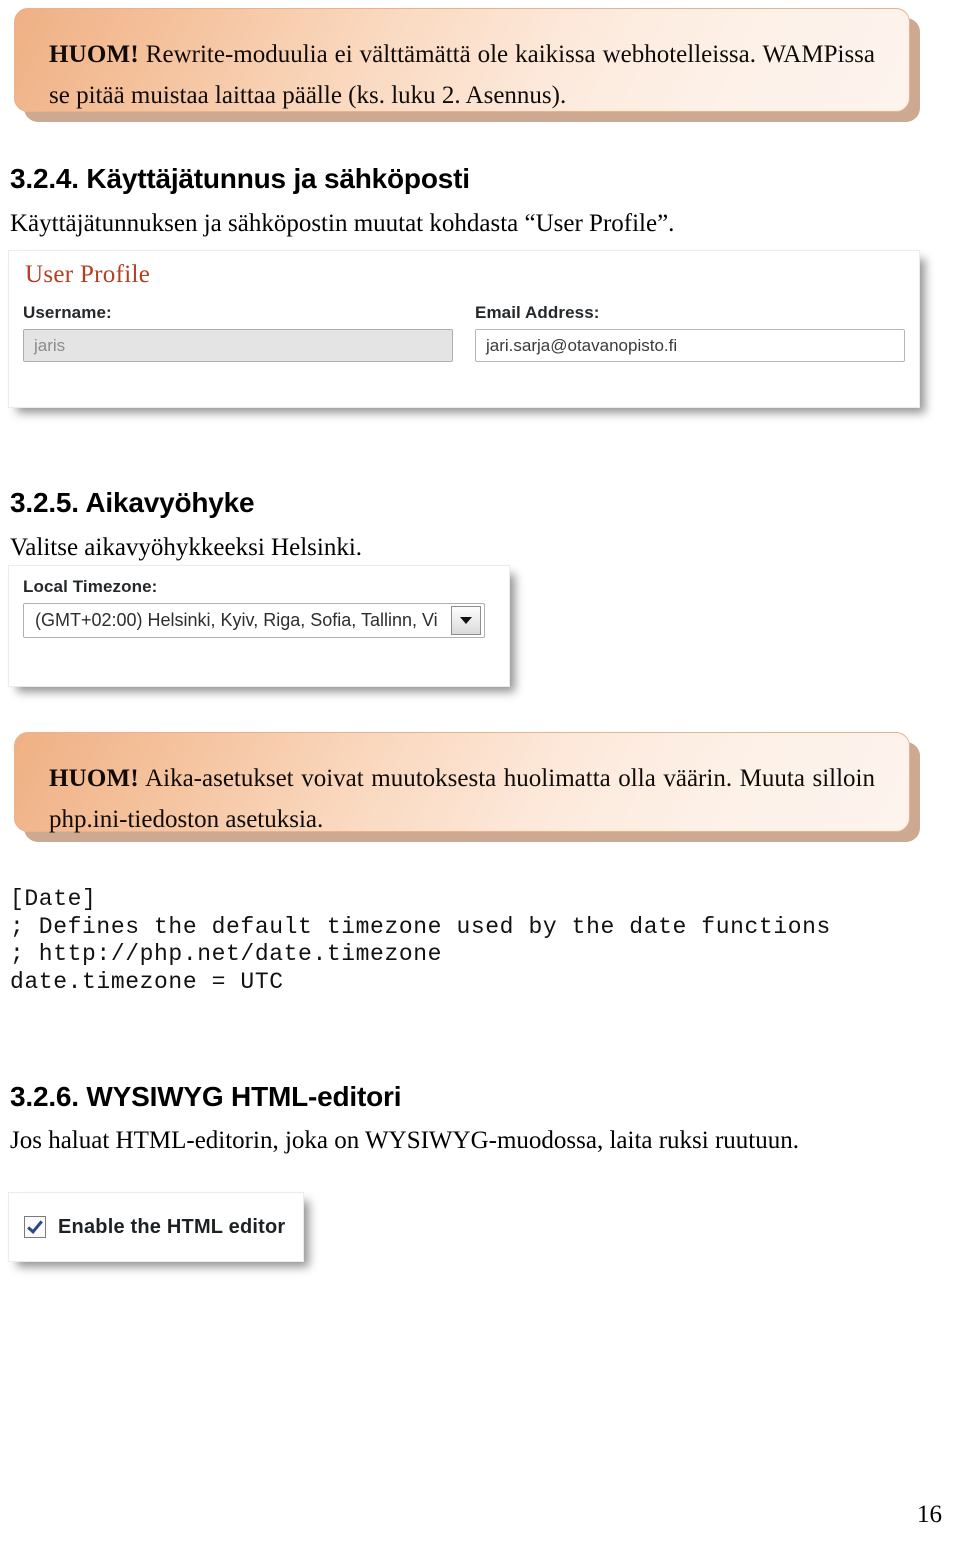 The height and width of the screenshot is (1547, 960). I want to click on paragraph-3-2-5: Valitse aikavyöhykkeeksi Helsinki., so click(186, 547).